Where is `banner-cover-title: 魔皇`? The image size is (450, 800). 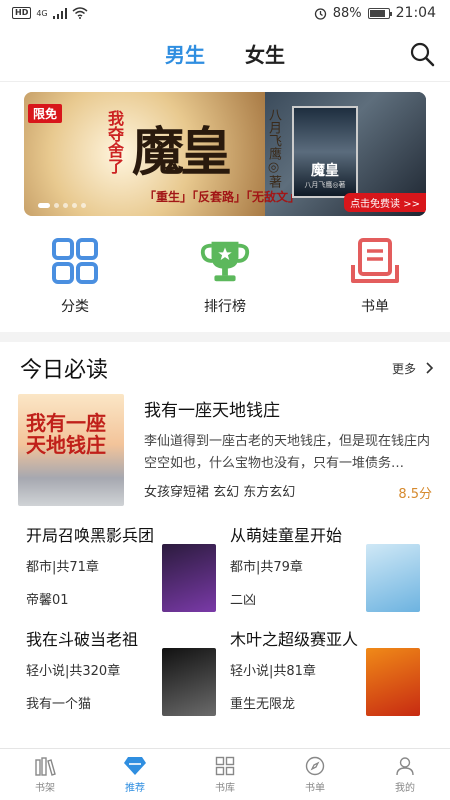
banner-cover-title: 魔皇 is located at coordinates (325, 171).